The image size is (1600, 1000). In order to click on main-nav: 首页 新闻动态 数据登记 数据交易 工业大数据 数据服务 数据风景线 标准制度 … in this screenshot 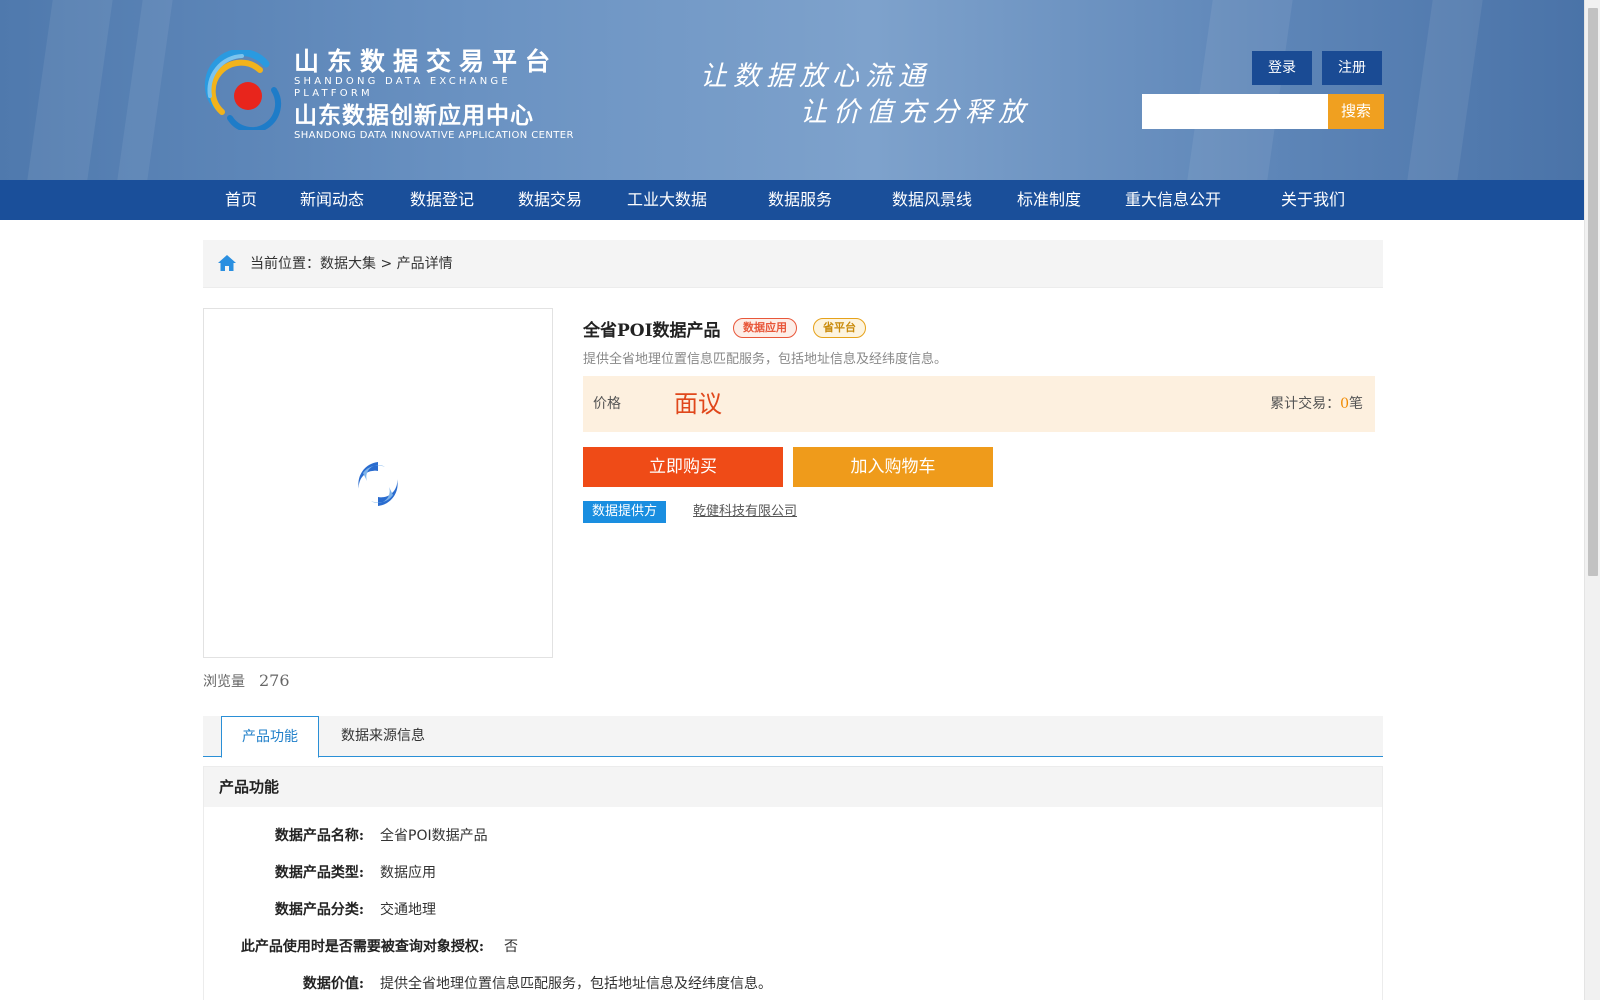, I will do `click(792, 200)`.